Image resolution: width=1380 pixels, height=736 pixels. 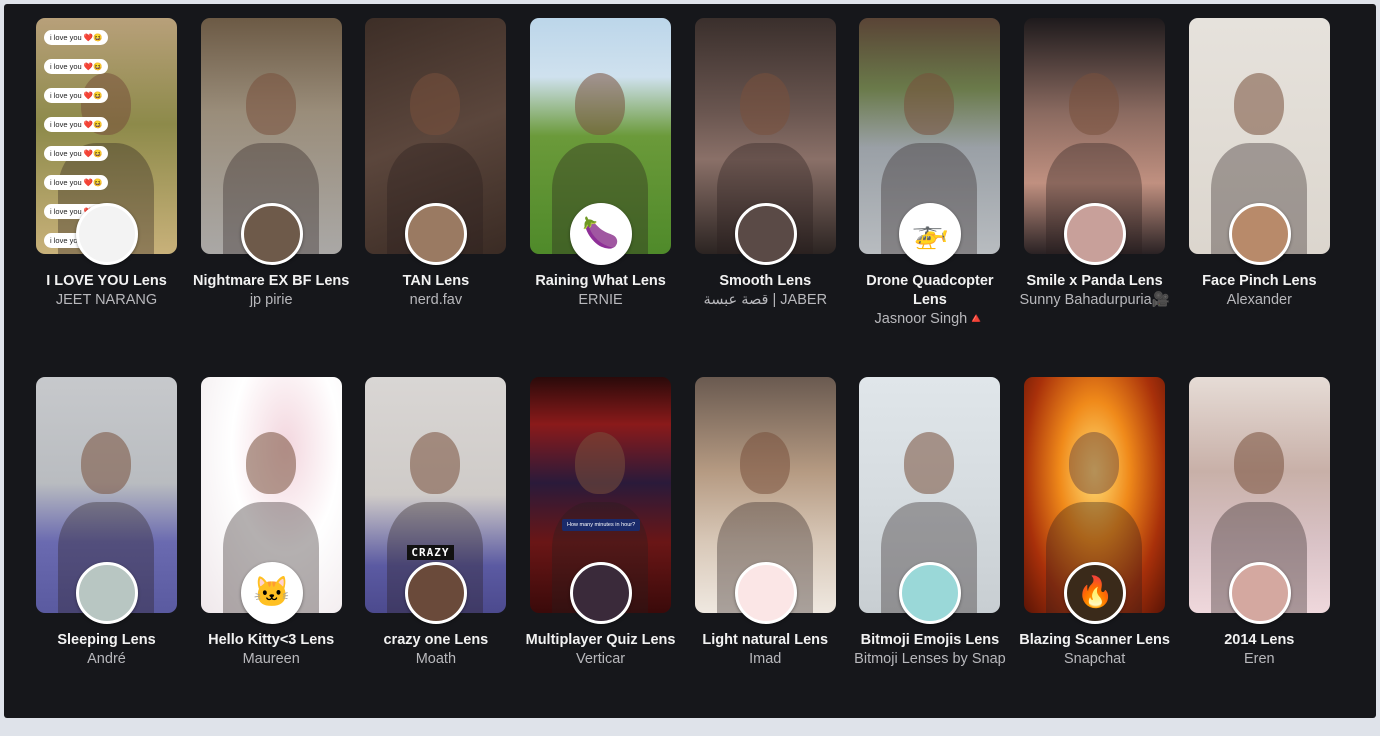 I want to click on lens-title: 2014 Lens Eren, so click(x=1259, y=650).